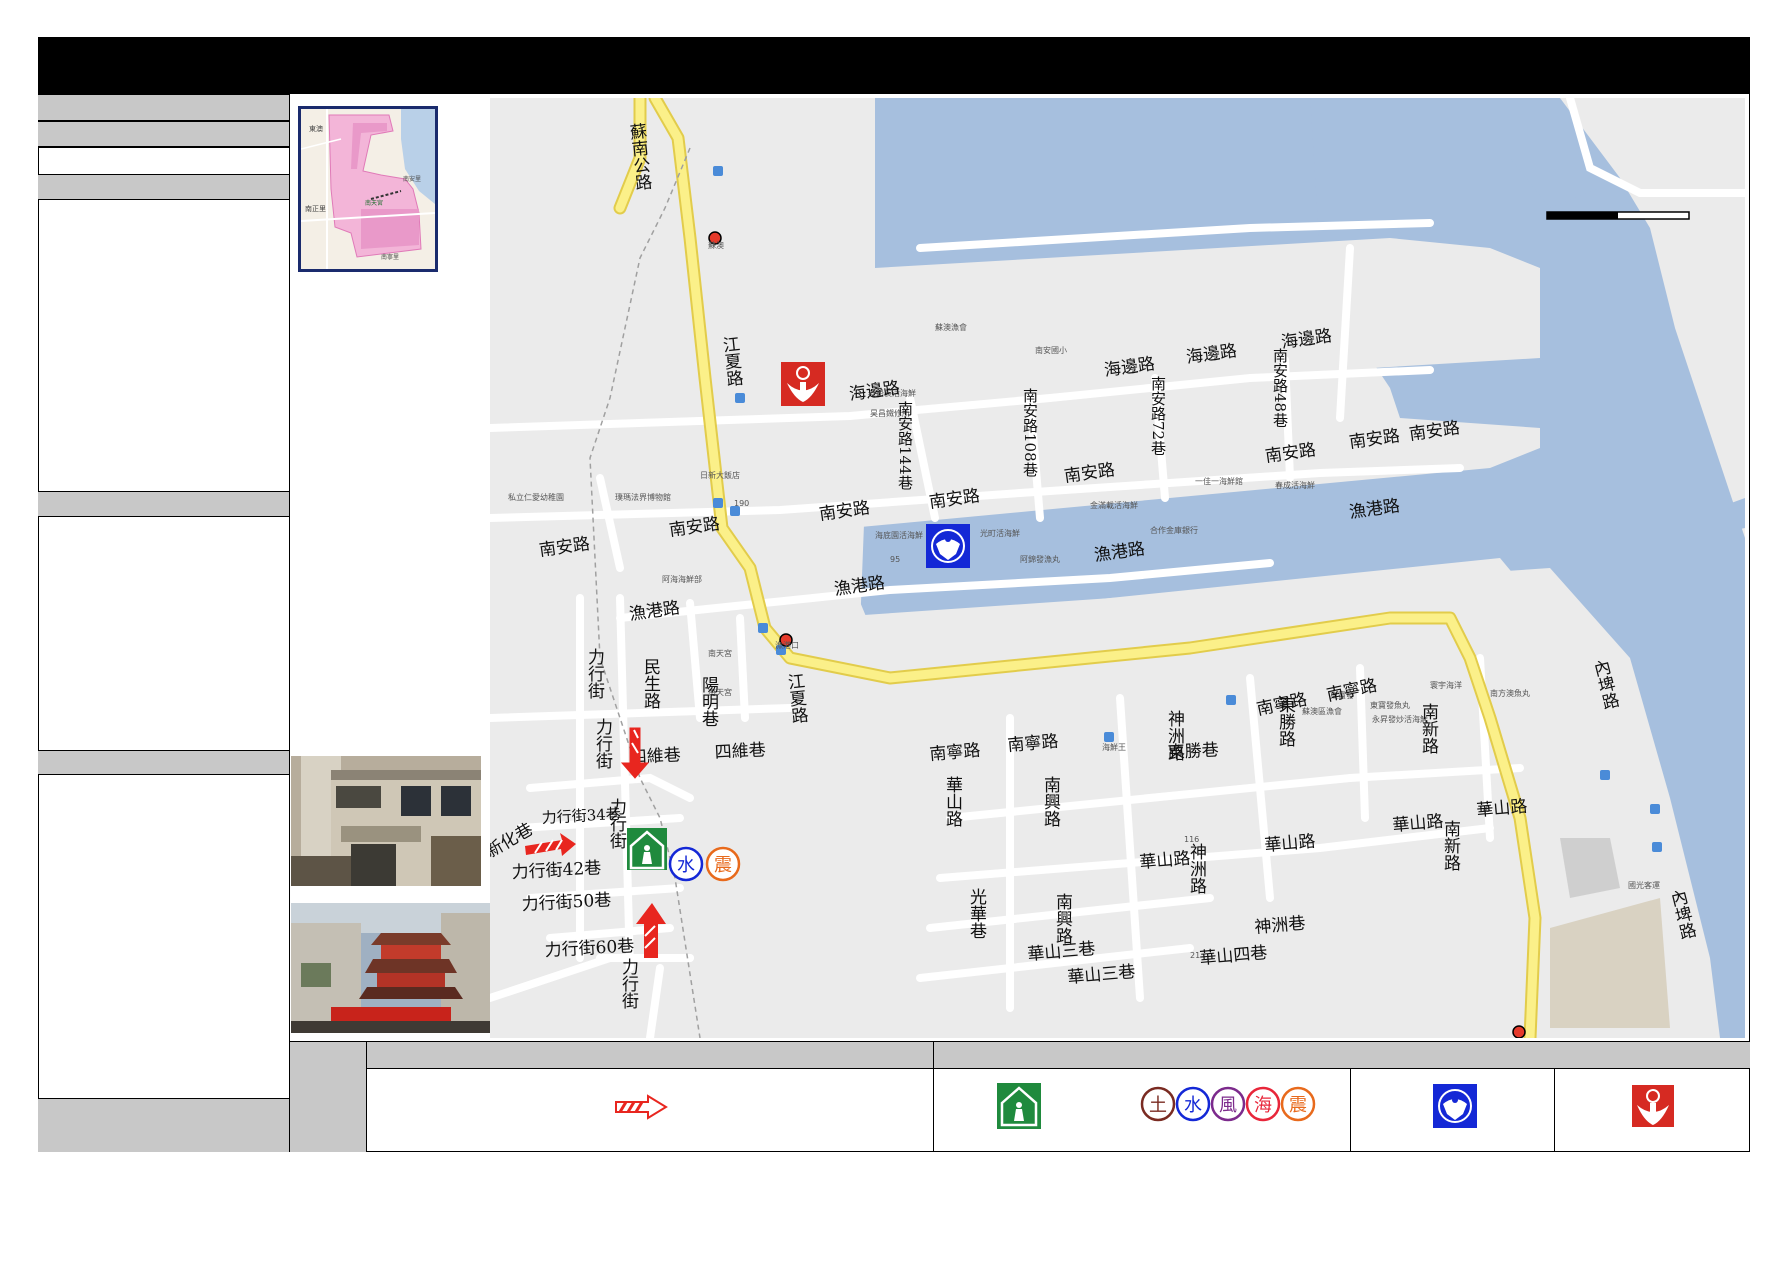 The width and height of the screenshot is (1786, 1263). What do you see at coordinates (641, 1107) in the screenshot?
I see `legend-evacuation-arrow` at bounding box center [641, 1107].